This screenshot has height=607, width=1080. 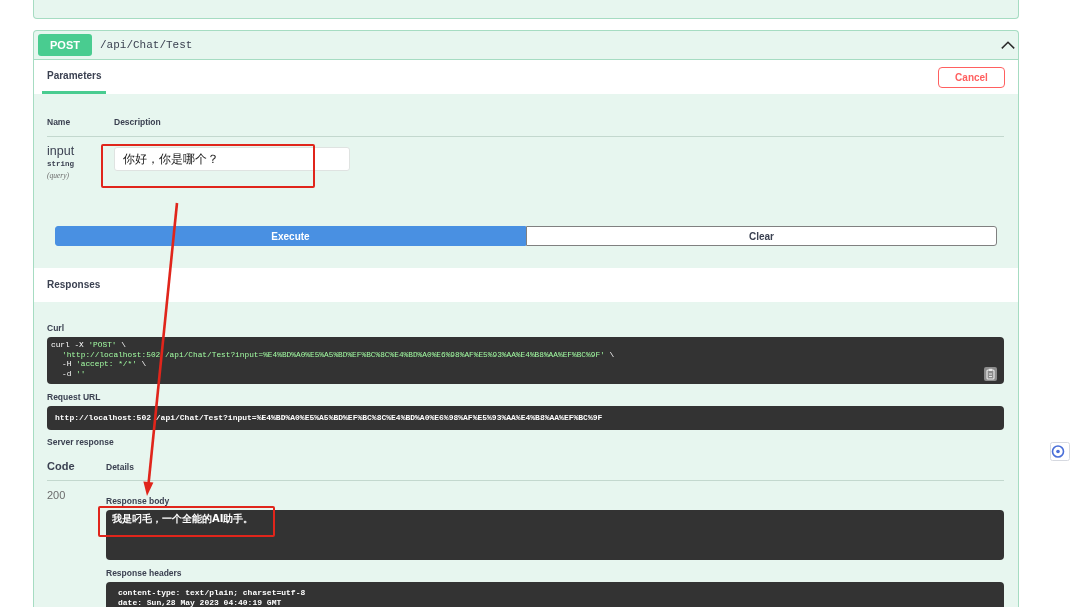 What do you see at coordinates (59, 122) in the screenshot?
I see `column-header: Name` at bounding box center [59, 122].